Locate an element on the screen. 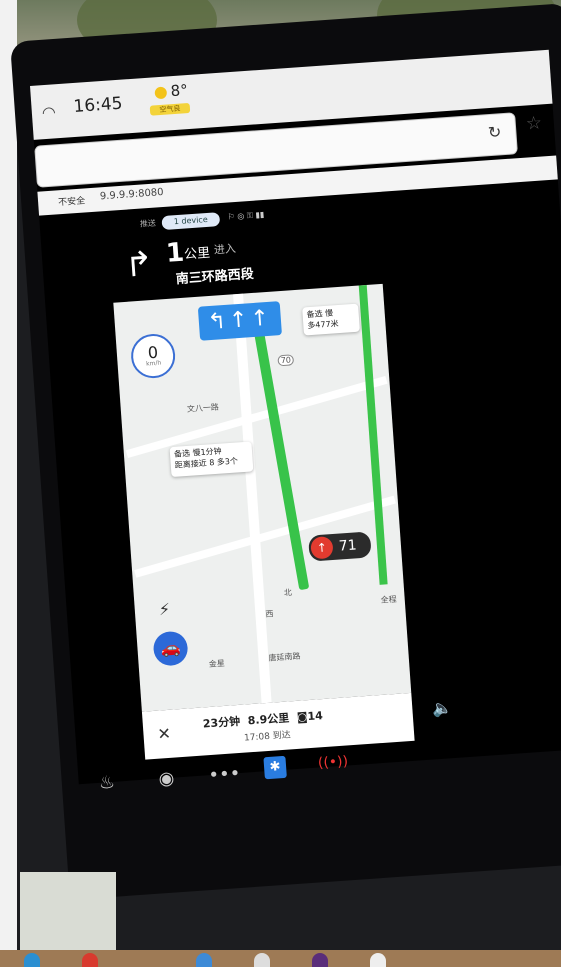  route-line is located at coordinates (282, 461).